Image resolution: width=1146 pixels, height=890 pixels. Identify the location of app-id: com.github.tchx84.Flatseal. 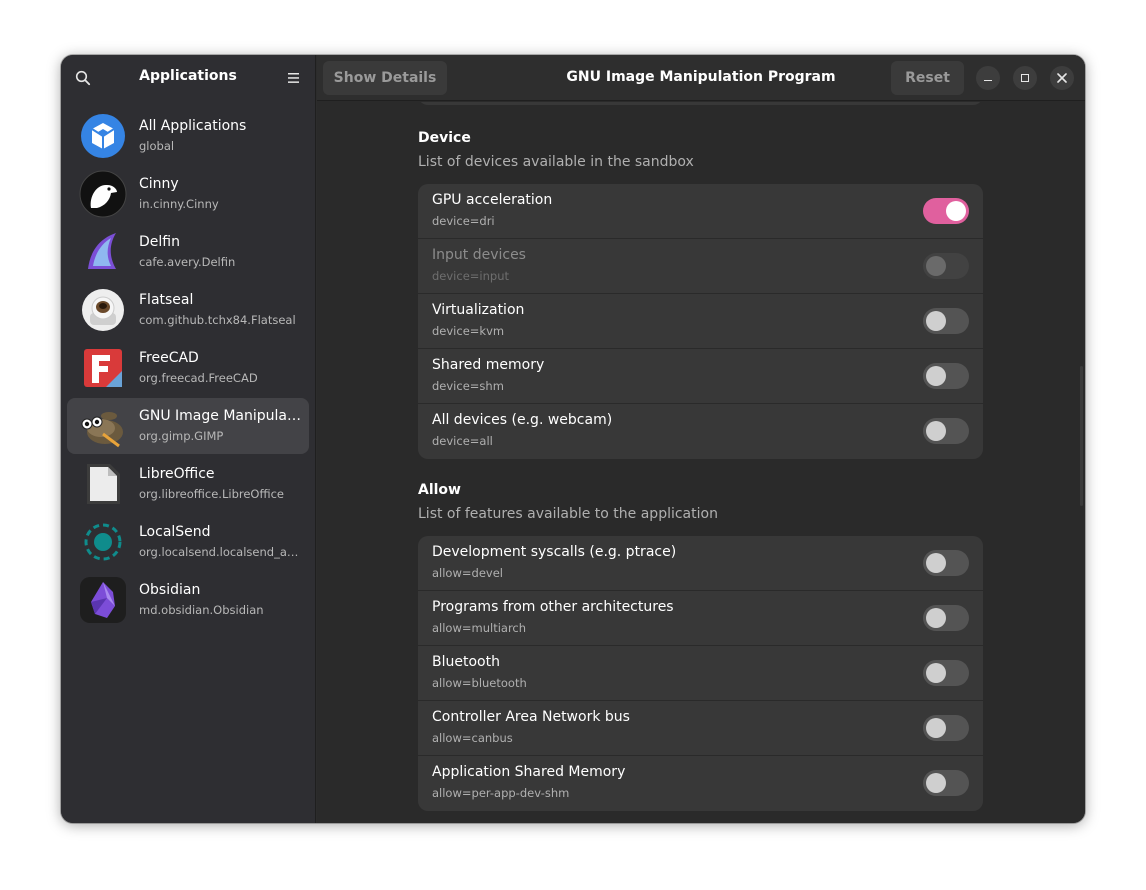
(217, 320).